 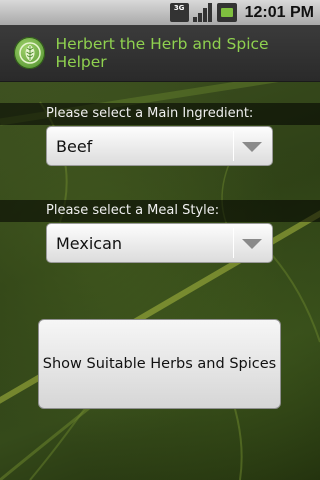 I want to click on clock: 12:01 PM, so click(x=279, y=12).